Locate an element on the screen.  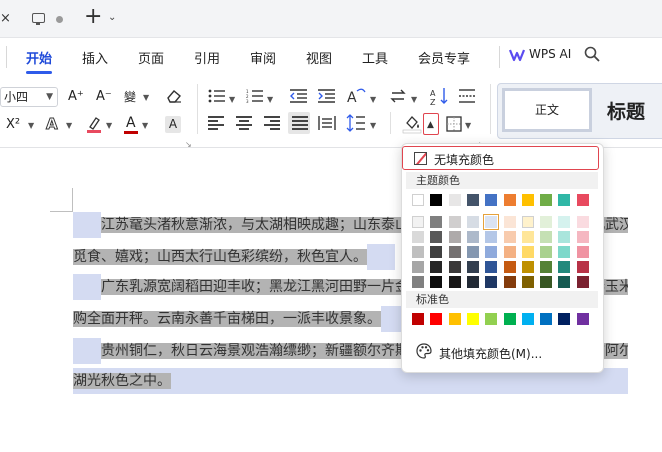
align-right-icon is located at coordinates (272, 123).